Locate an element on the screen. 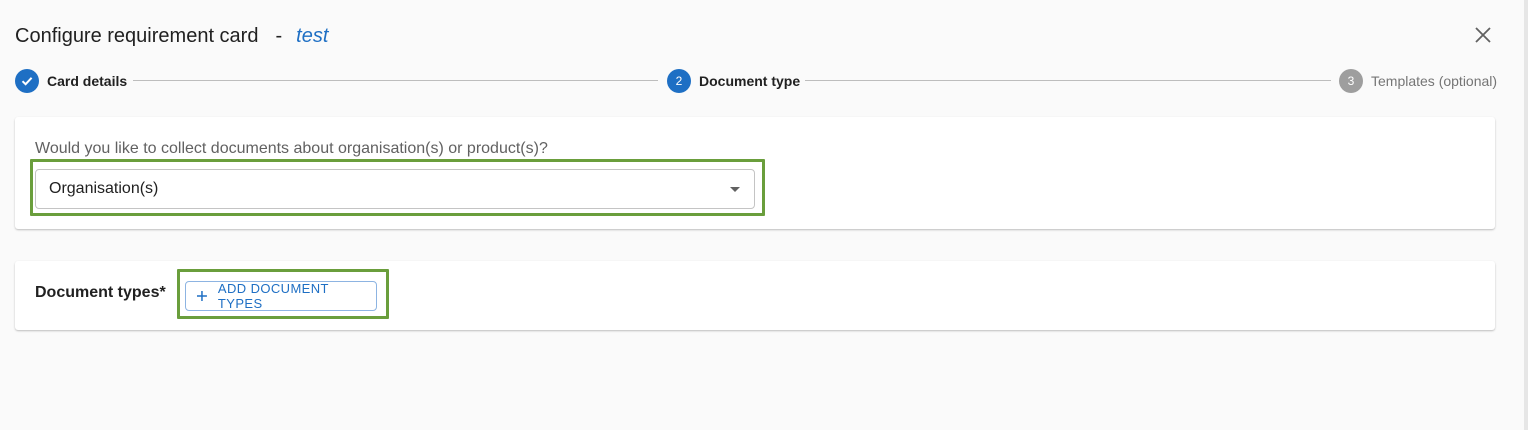  check-icon is located at coordinates (27, 81).